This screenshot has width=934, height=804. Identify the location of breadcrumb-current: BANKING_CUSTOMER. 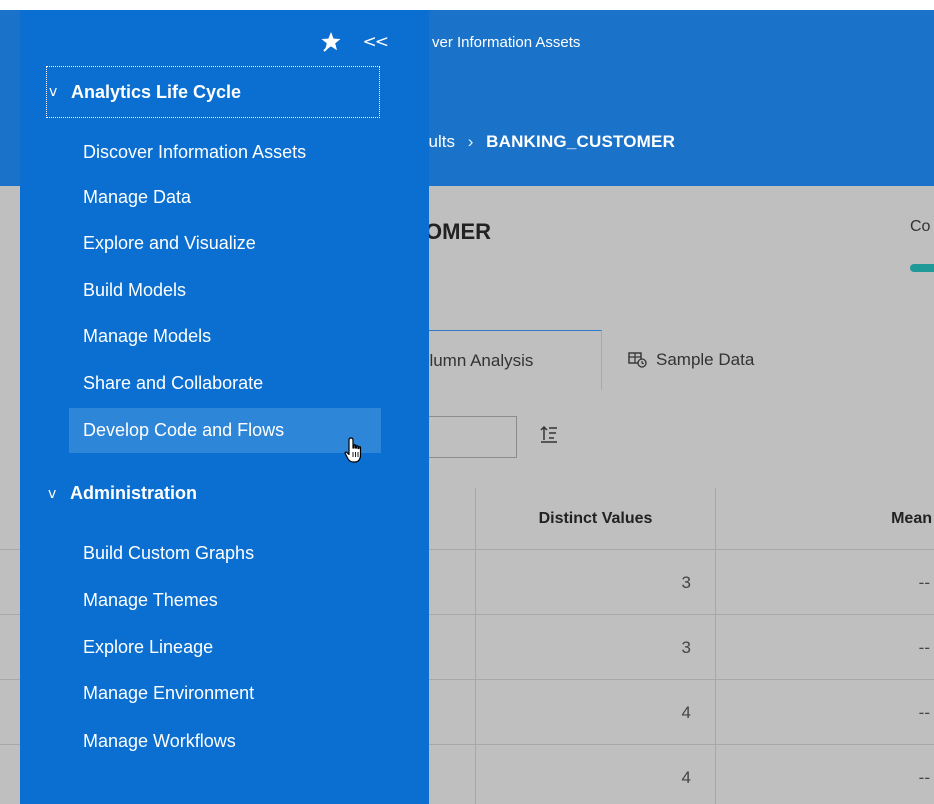
(581, 141).